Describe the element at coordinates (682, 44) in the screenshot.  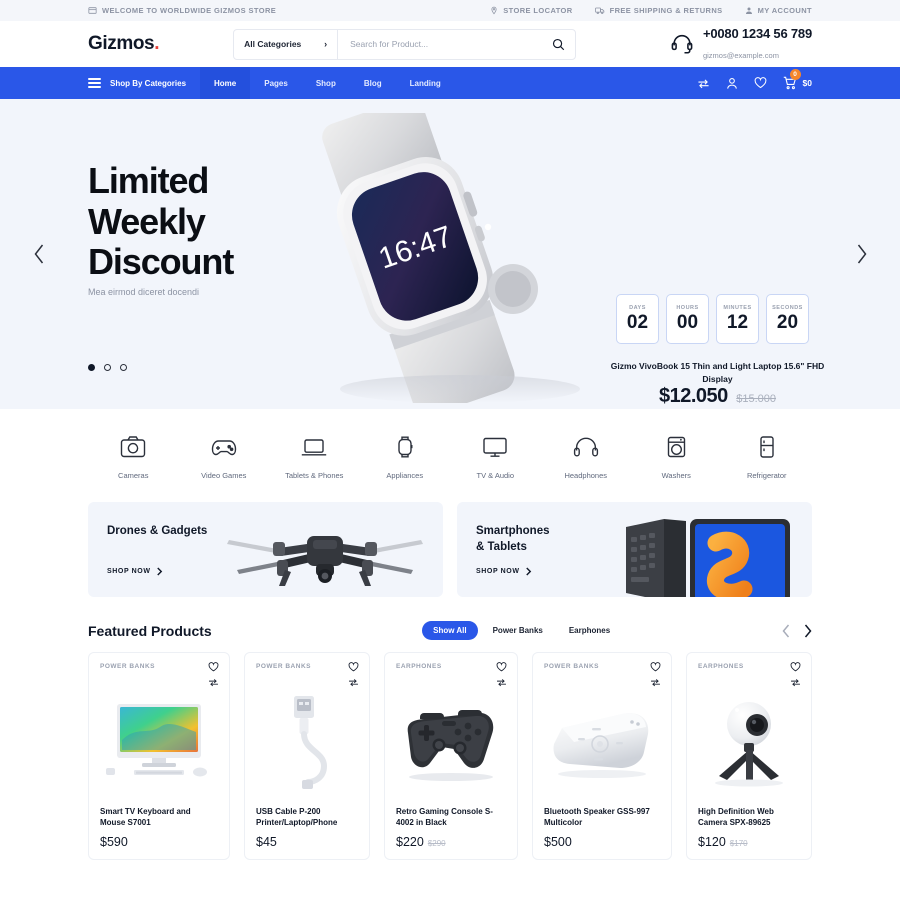
I see `headset-icon` at that location.